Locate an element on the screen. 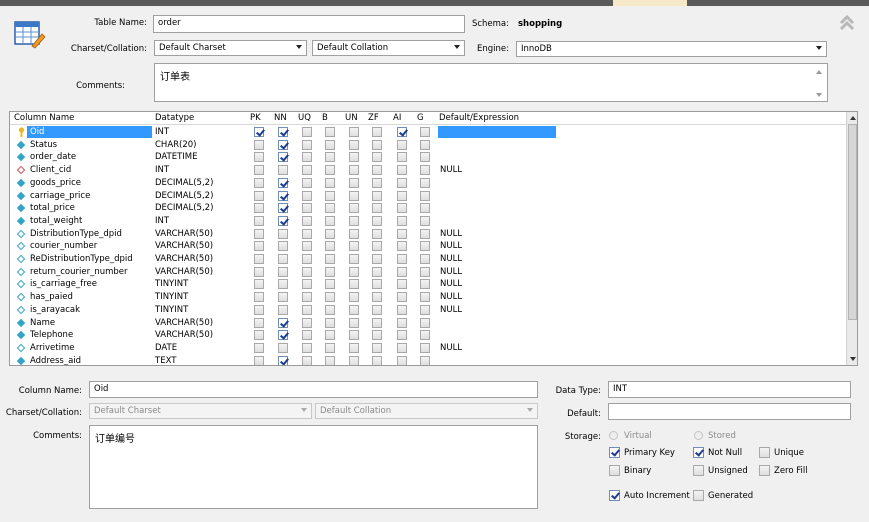  charset-select: Default Charset is located at coordinates (230, 48).